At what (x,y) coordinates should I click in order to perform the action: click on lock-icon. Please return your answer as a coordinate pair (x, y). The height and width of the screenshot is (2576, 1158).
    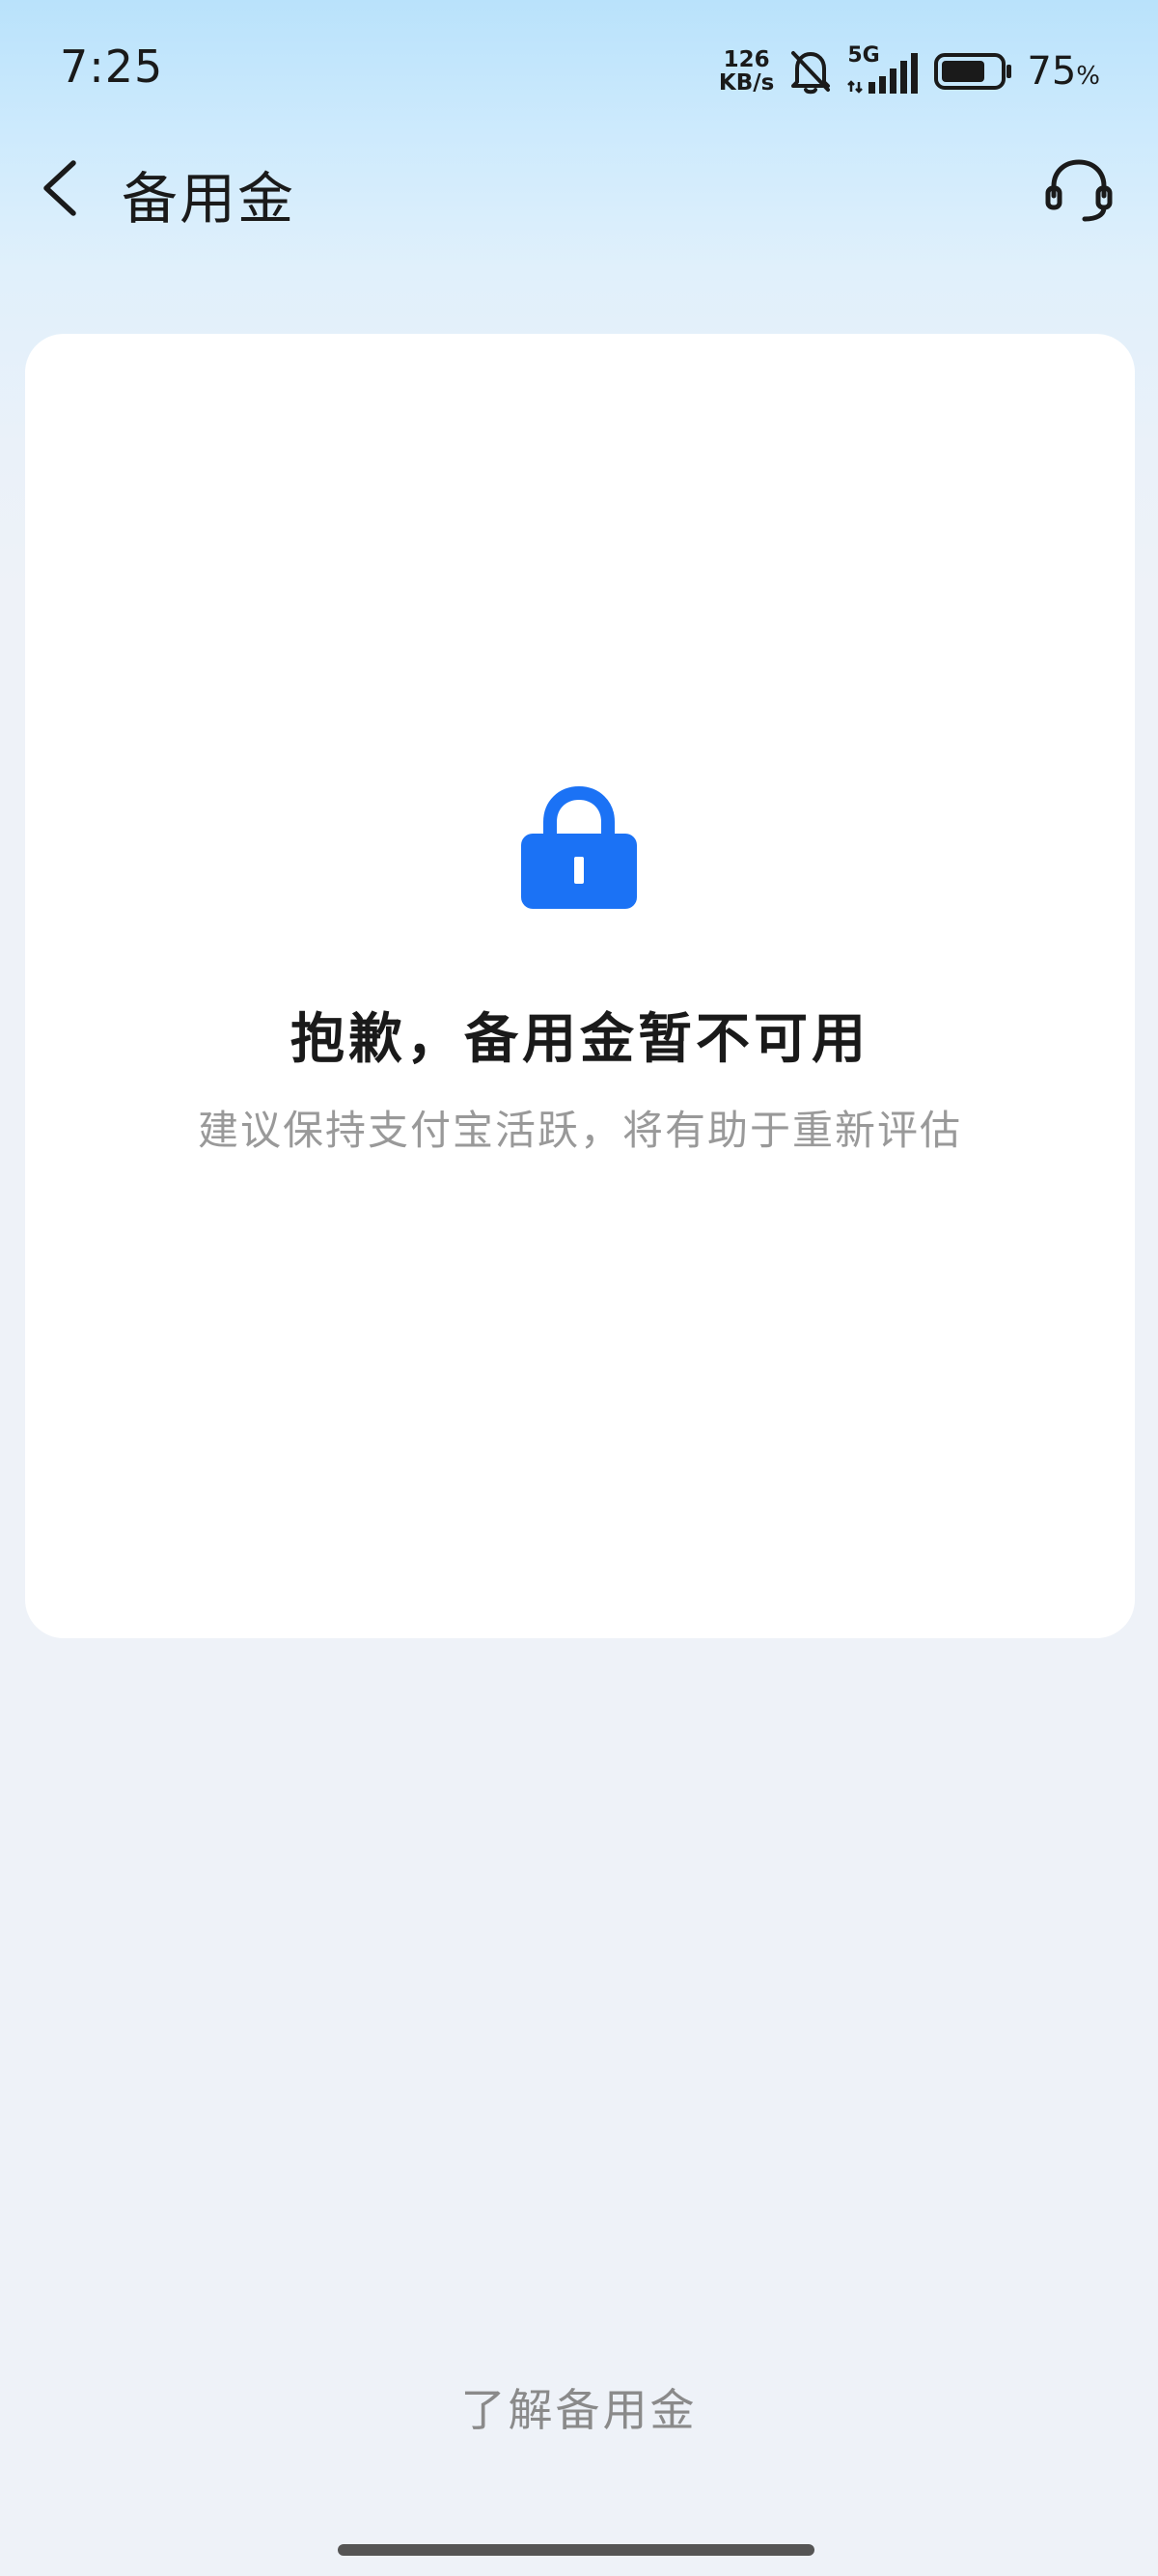
    Looking at the image, I should click on (579, 847).